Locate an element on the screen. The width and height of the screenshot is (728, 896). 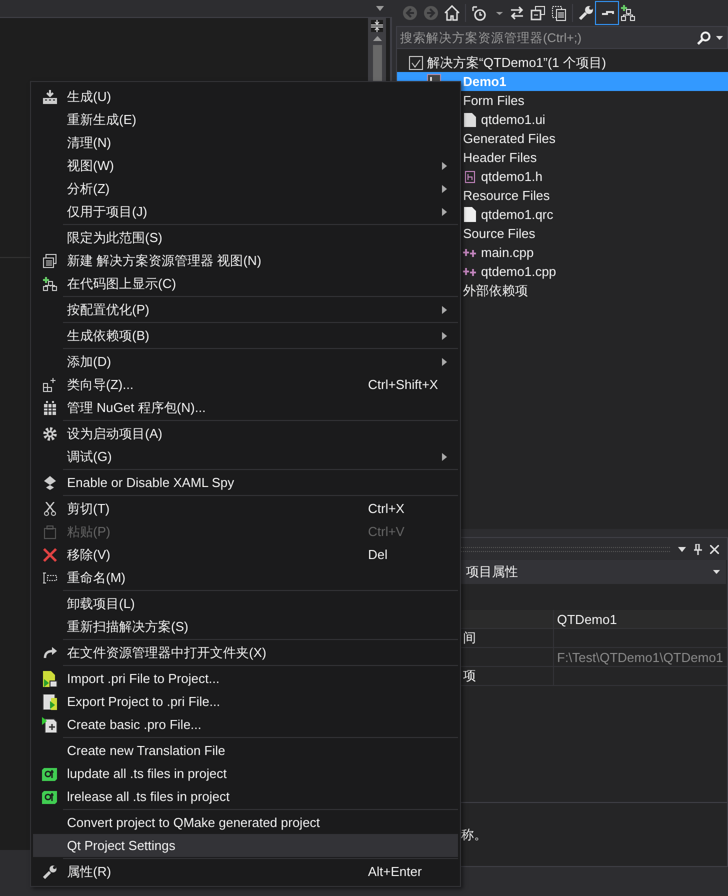
shortcut-text: Del is located at coordinates (378, 554).